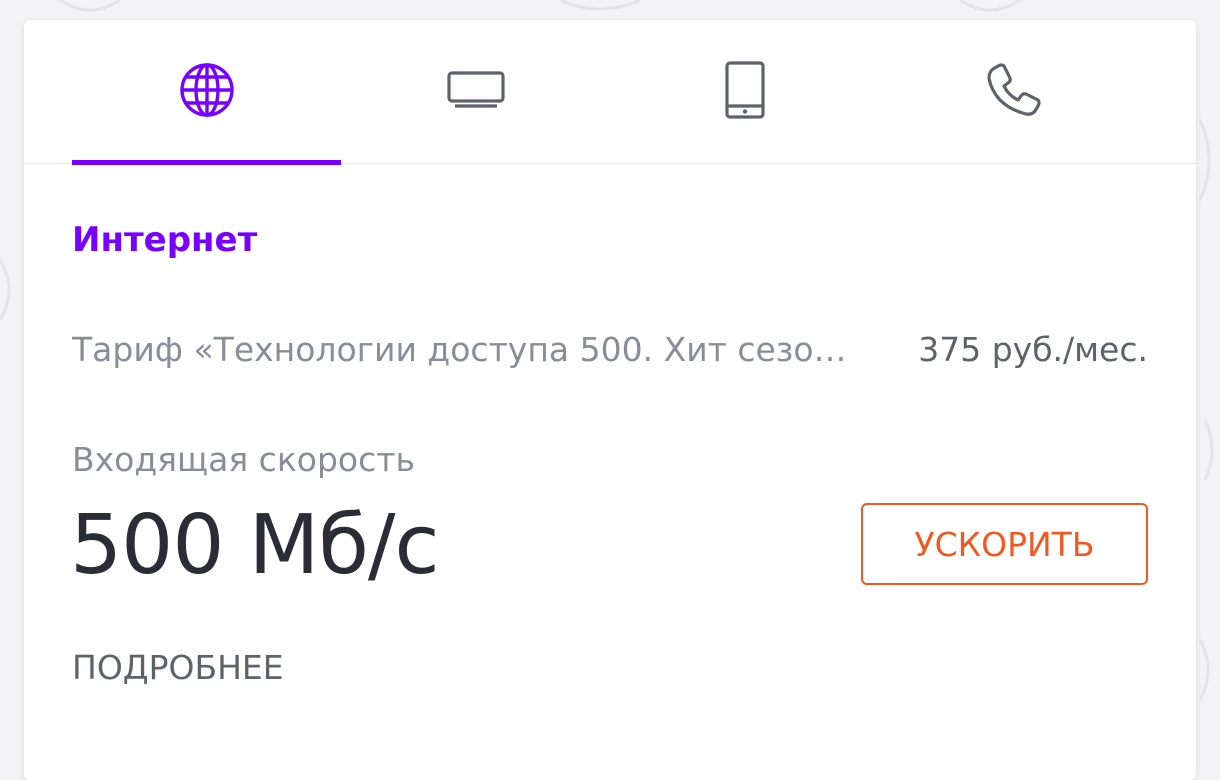  I want to click on globe-icon, so click(206, 90).